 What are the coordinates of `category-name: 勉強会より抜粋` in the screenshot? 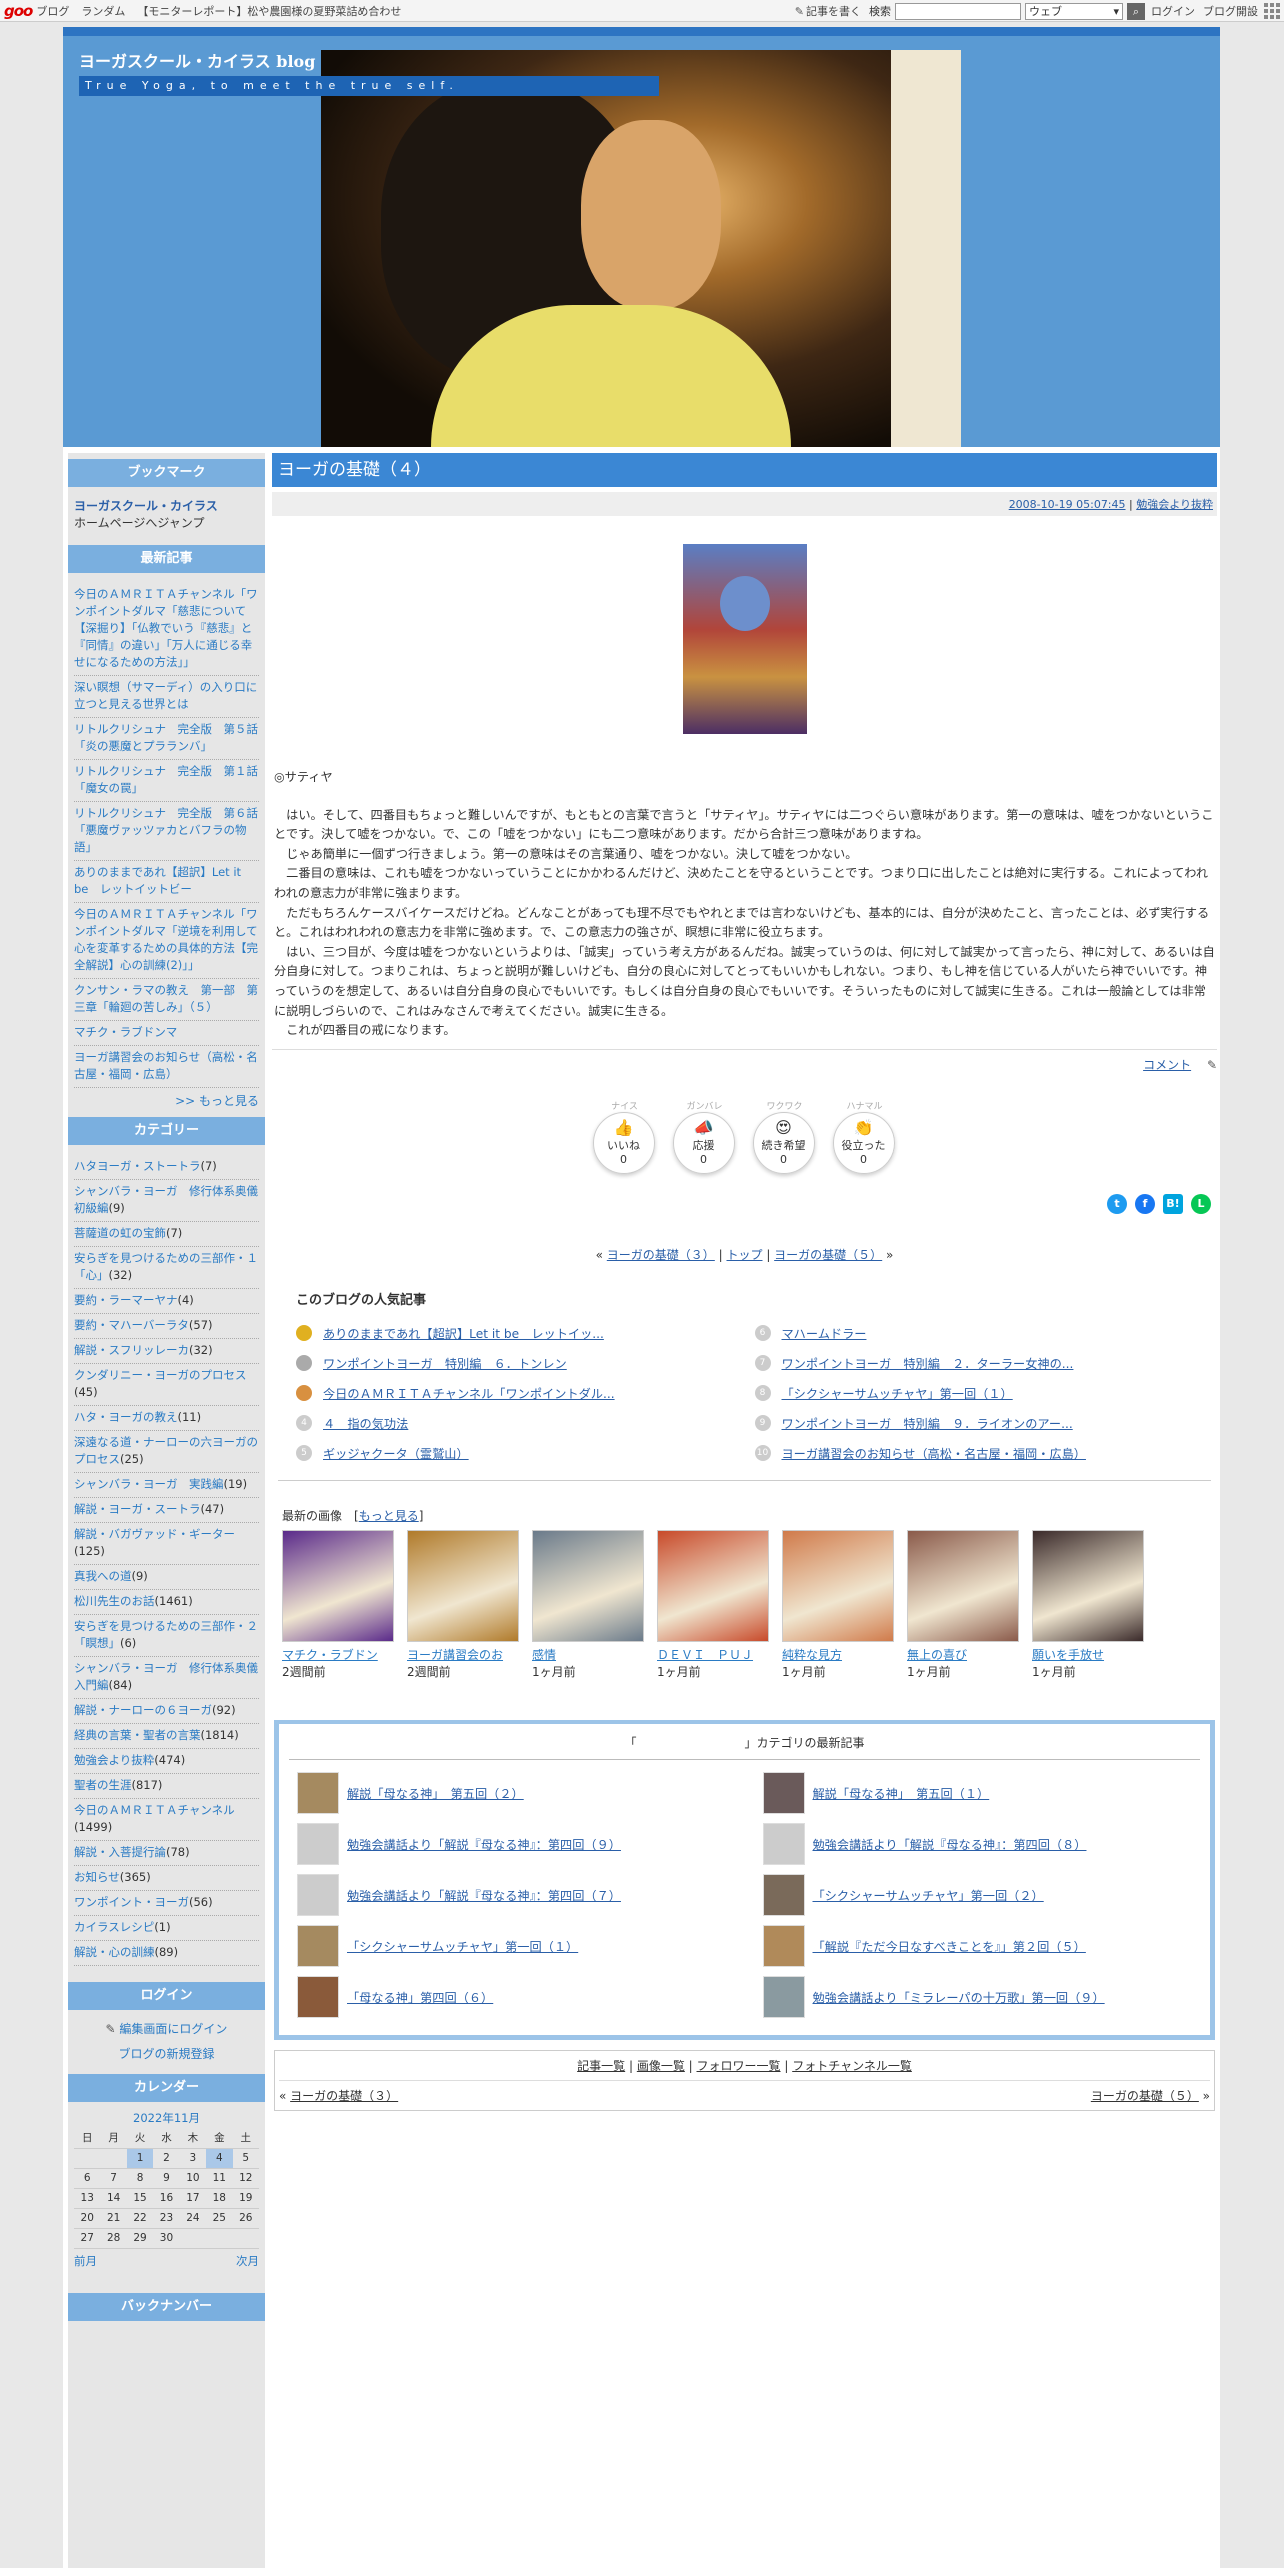 It's located at (114, 1760).